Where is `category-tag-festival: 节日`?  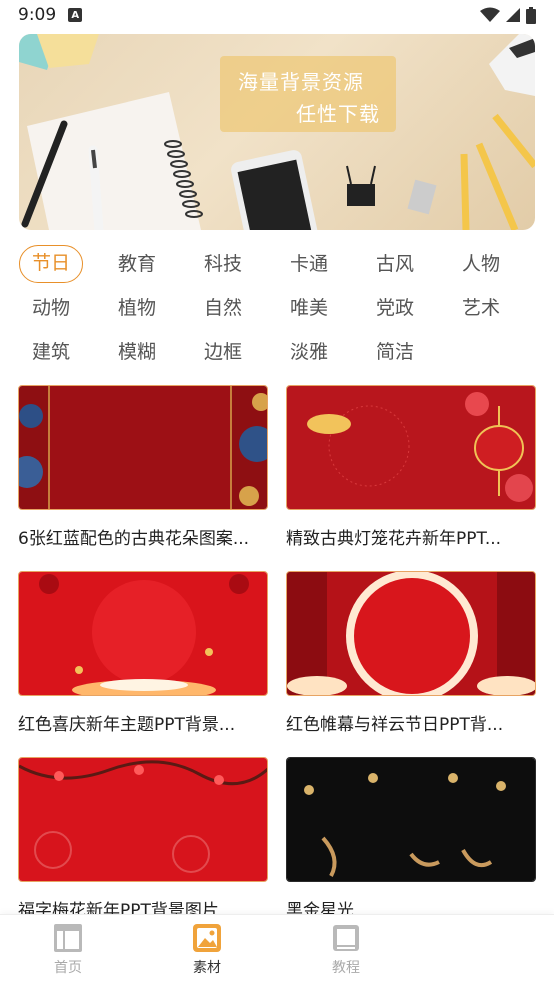 category-tag-festival: 节日 is located at coordinates (51, 264).